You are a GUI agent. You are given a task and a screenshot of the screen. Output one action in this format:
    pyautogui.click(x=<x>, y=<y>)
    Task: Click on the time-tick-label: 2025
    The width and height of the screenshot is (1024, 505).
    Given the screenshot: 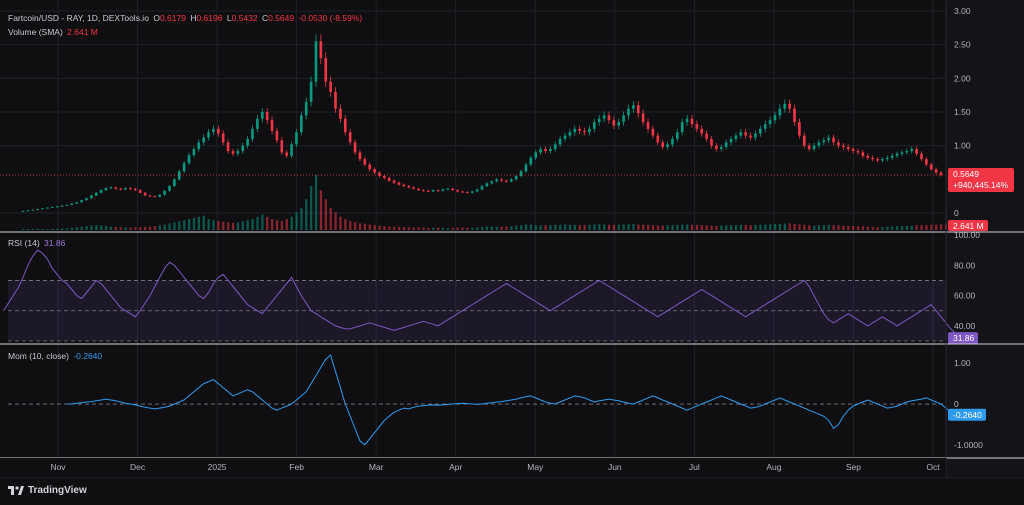 What is the action you would take?
    pyautogui.click(x=217, y=467)
    